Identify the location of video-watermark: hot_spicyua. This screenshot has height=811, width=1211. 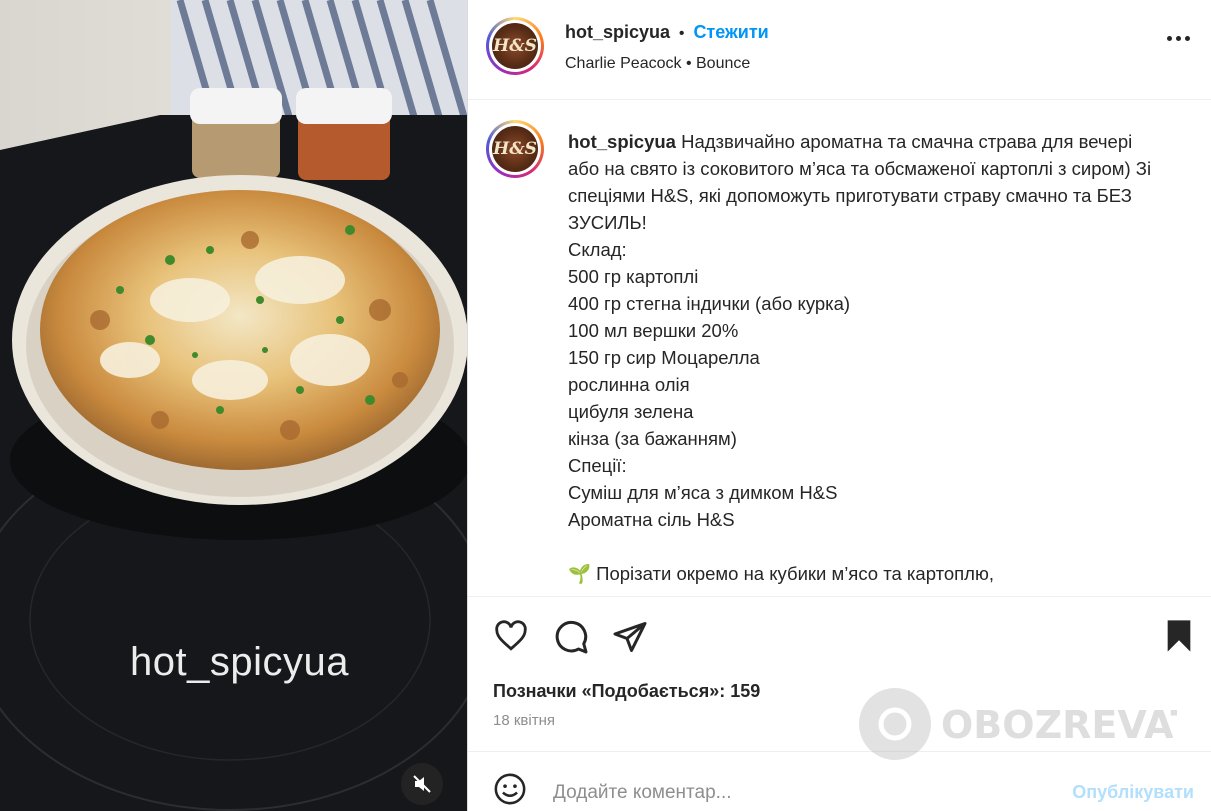
(239, 662).